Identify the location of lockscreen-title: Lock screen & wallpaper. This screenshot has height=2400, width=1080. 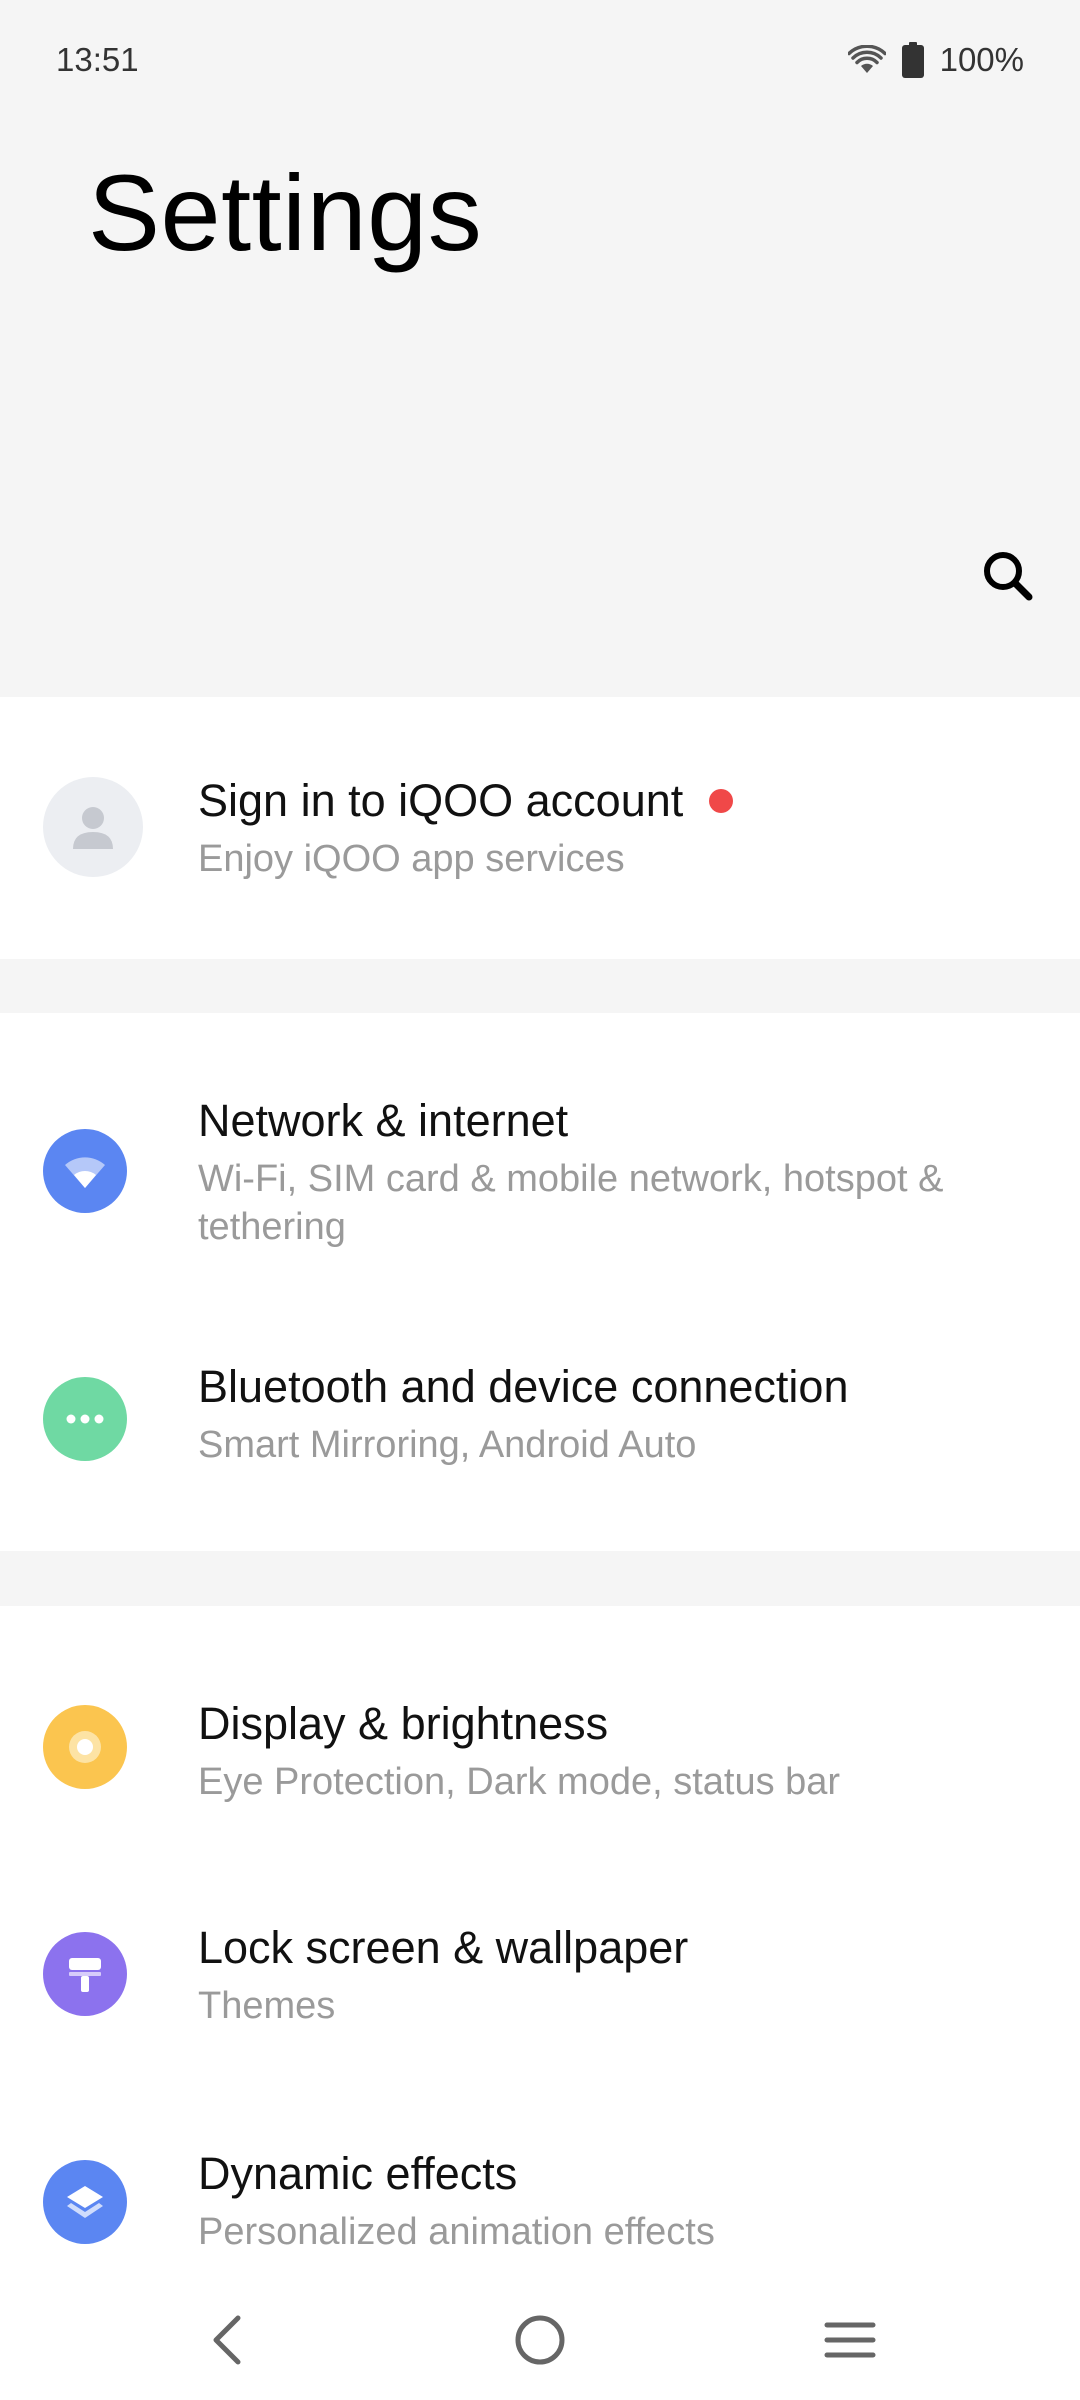
(443, 1947).